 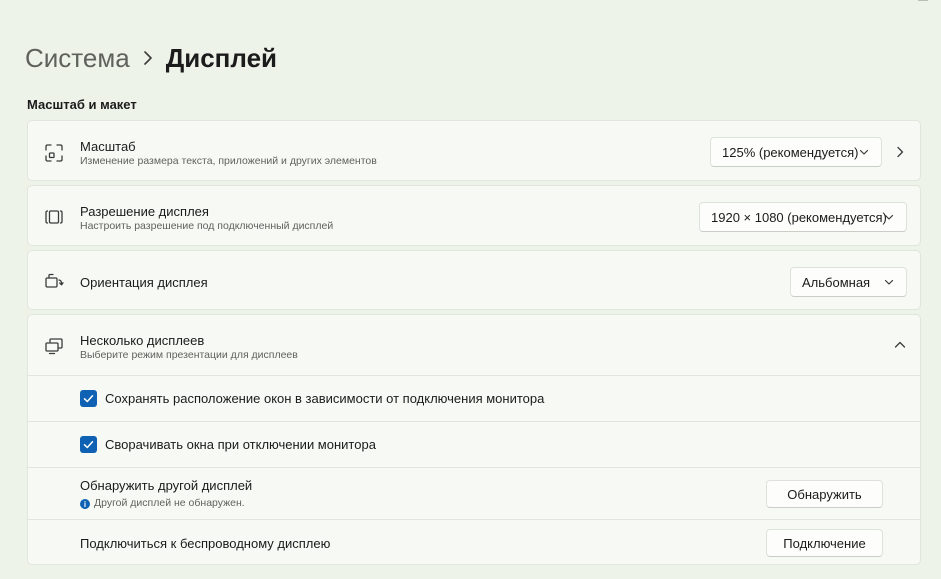 What do you see at coordinates (824, 494) in the screenshot?
I see `detect-button: Обнаружить` at bounding box center [824, 494].